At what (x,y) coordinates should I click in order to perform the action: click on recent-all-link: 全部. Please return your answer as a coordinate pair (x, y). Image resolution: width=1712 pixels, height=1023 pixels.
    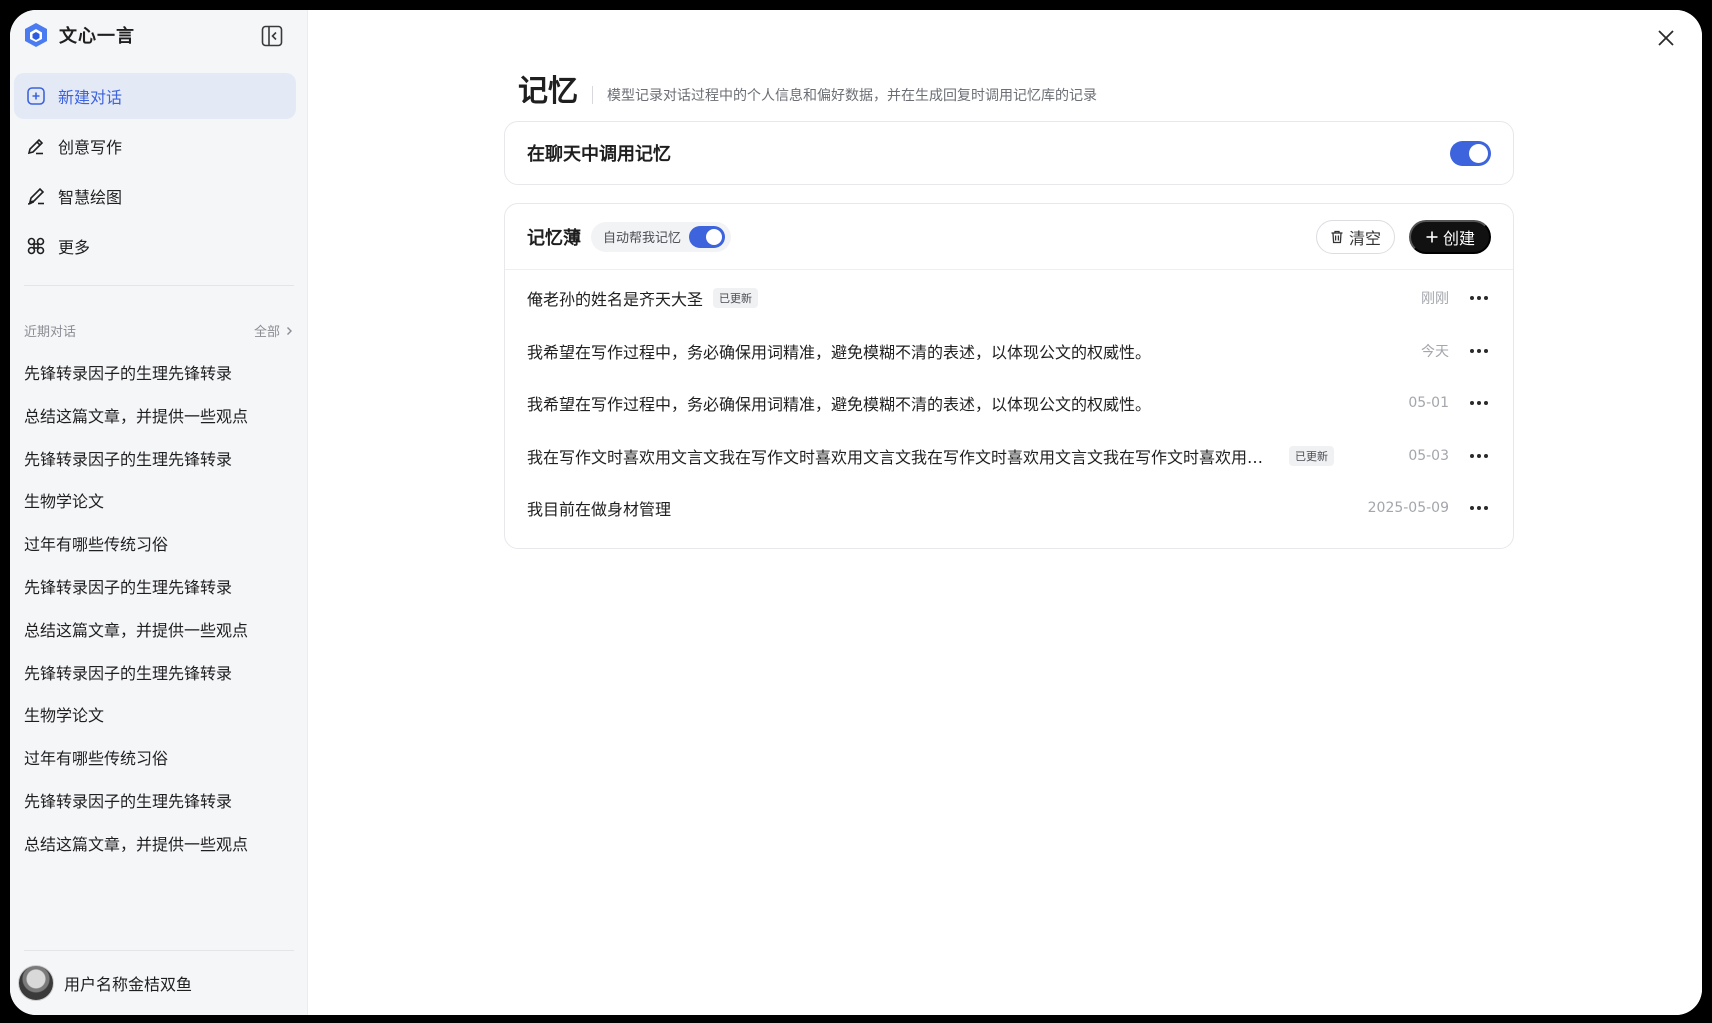
    Looking at the image, I should click on (274, 330).